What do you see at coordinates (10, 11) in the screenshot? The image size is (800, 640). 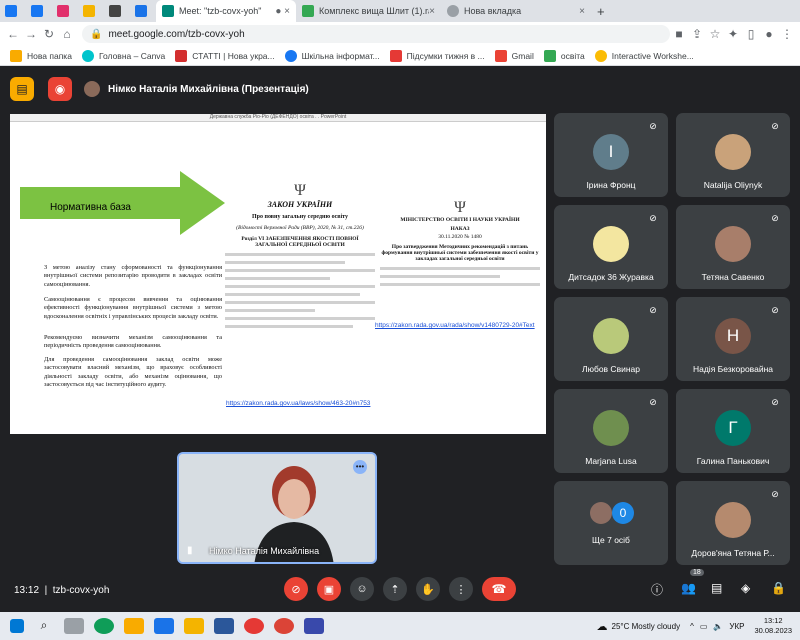 I see `facebook-icon` at bounding box center [10, 11].